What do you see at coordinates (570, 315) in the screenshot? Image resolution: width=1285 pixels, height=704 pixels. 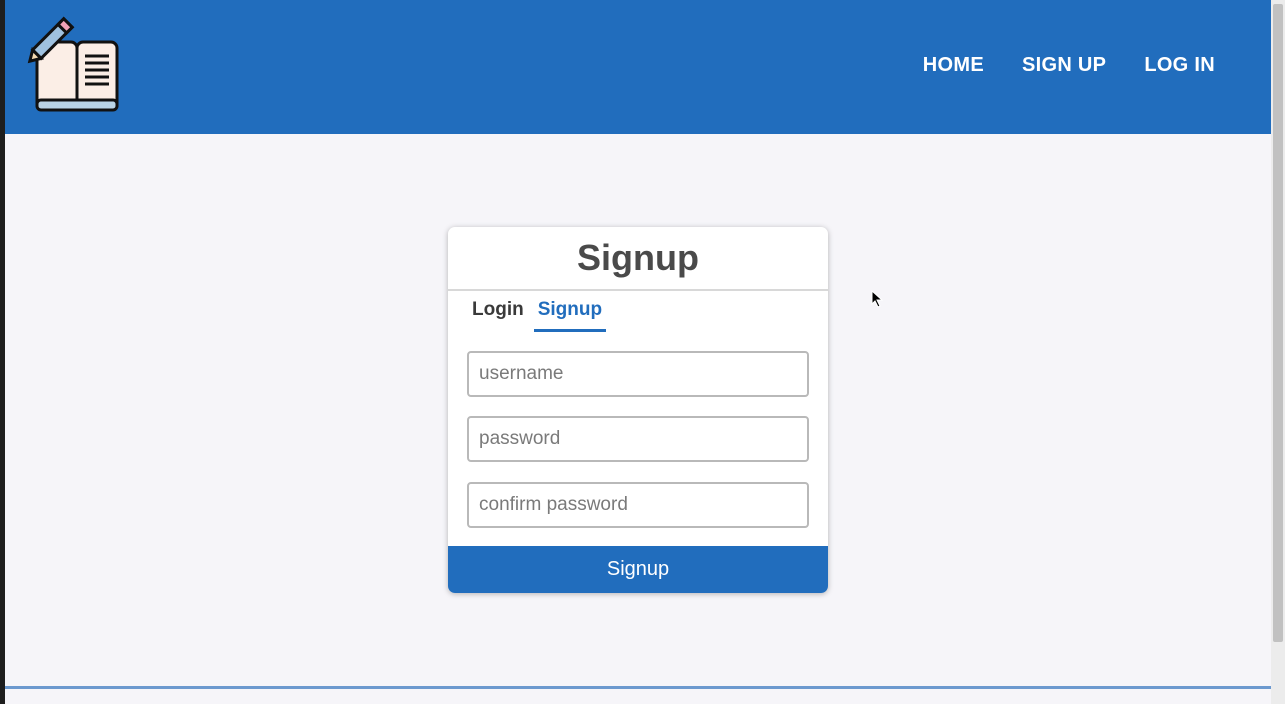 I see `tab-signup: Signup` at bounding box center [570, 315].